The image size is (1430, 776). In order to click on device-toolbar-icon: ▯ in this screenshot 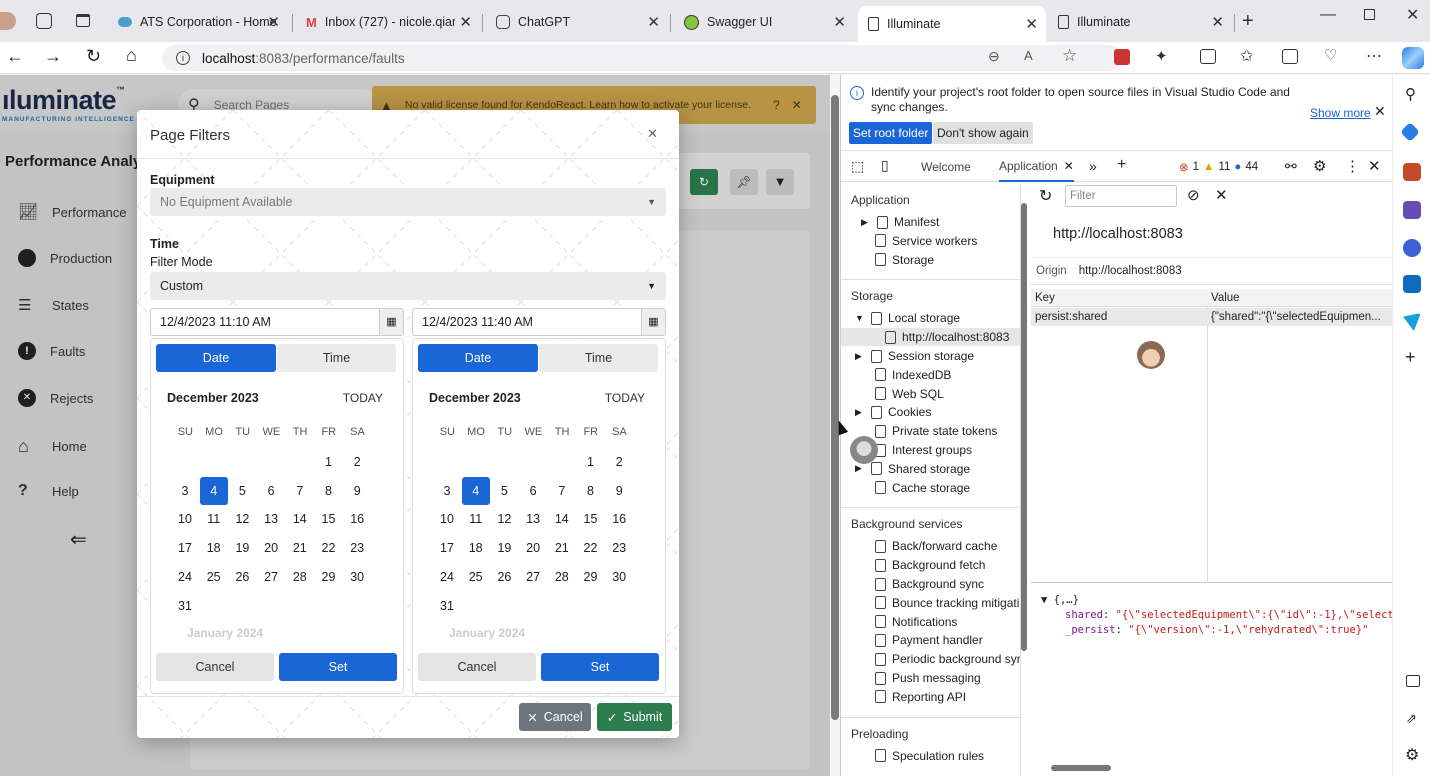, I will do `click(885, 165)`.